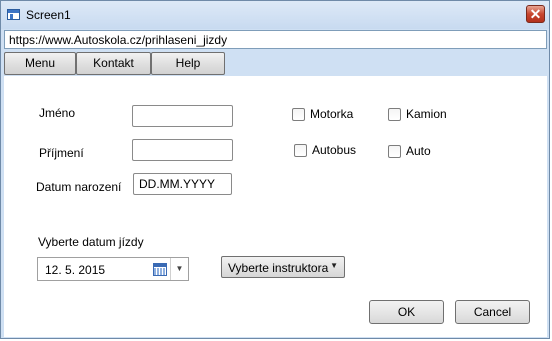 Image resolution: width=552 pixels, height=341 pixels. Describe the element at coordinates (418, 151) in the screenshot. I see `checkbox-label: Auto` at that location.